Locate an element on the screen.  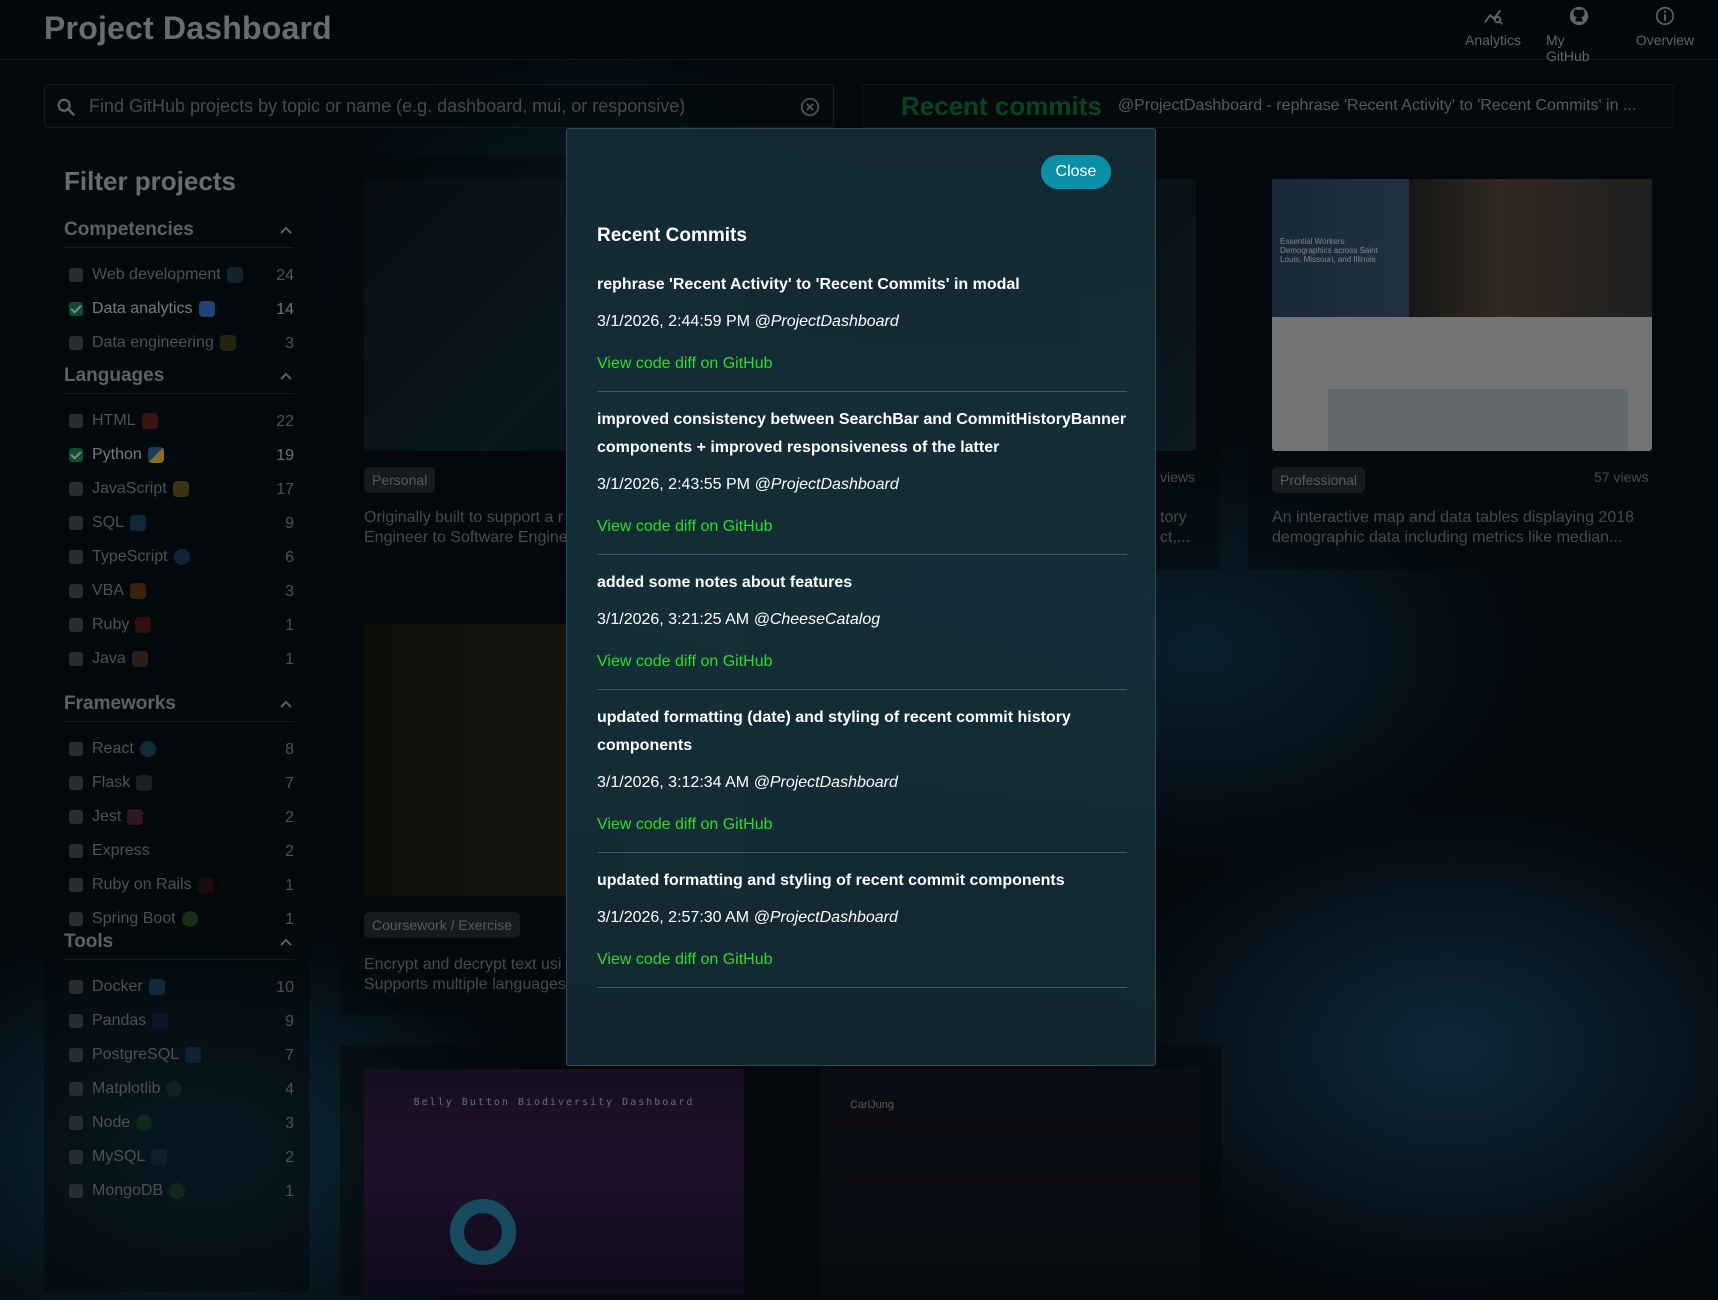
commit-meta: 3/1/2026, 2:44:59 PM @ProjectDashboard is located at coordinates (862, 324).